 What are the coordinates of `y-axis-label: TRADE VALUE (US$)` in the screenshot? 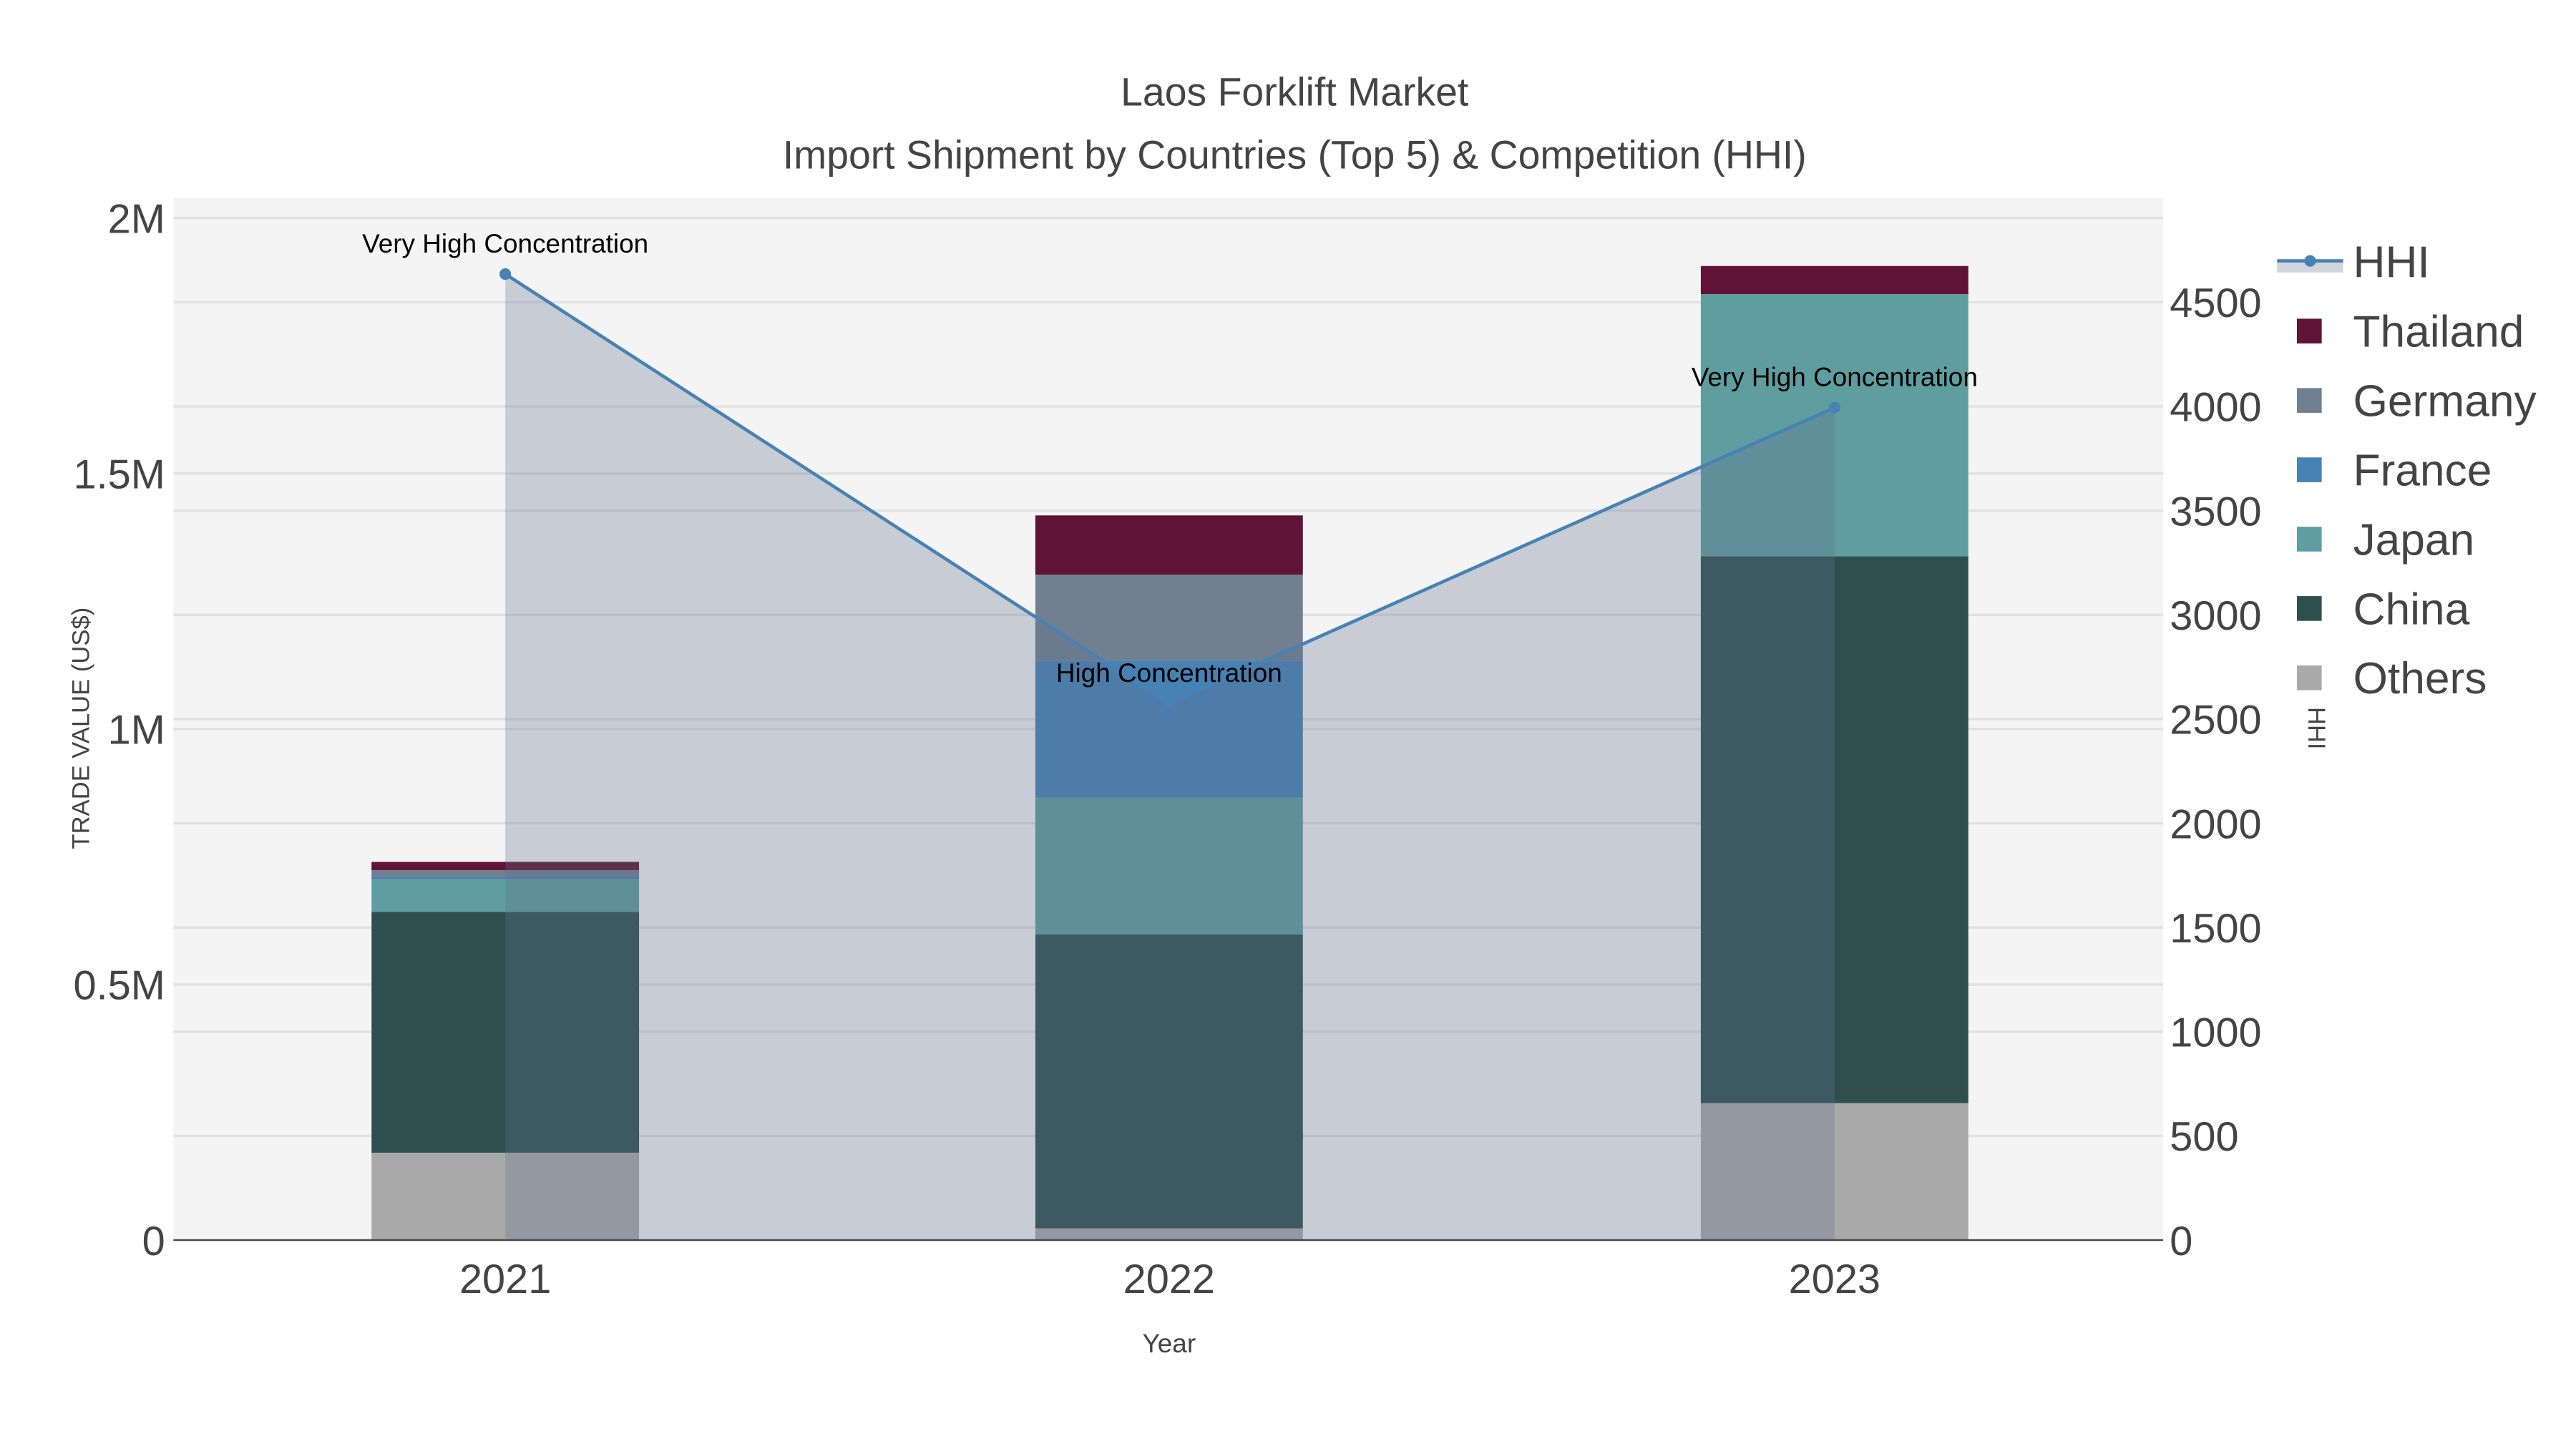 It's located at (81, 728).